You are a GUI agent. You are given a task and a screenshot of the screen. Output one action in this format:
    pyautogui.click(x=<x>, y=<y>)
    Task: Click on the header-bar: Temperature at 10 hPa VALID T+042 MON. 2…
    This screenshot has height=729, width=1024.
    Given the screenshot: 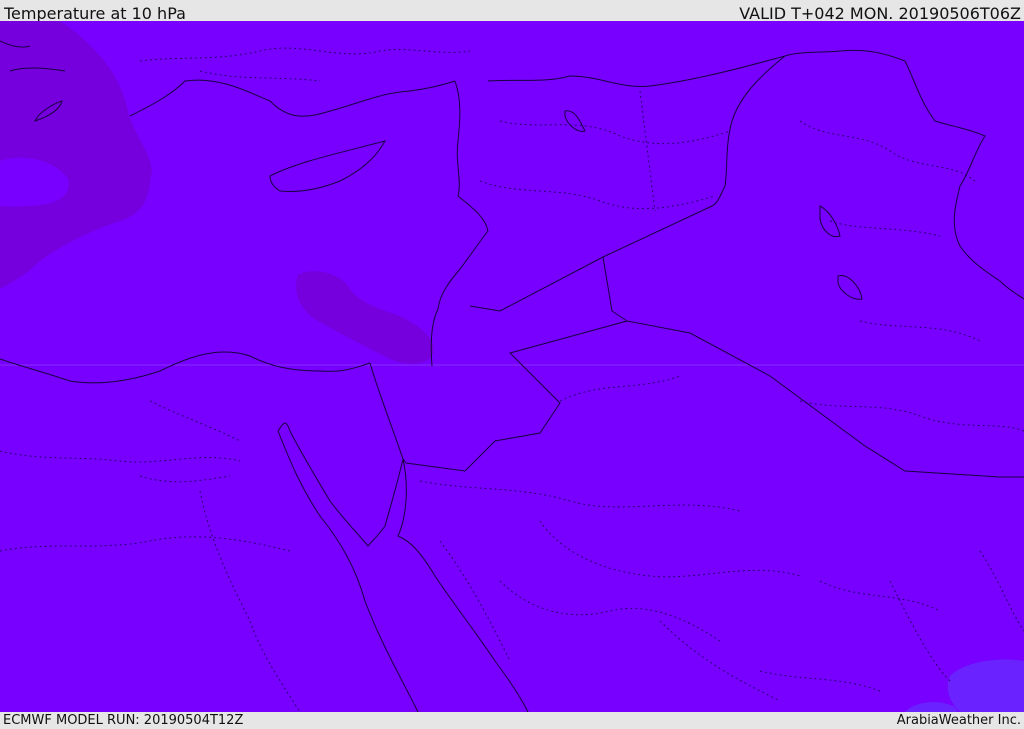 What is the action you would take?
    pyautogui.click(x=512, y=11)
    